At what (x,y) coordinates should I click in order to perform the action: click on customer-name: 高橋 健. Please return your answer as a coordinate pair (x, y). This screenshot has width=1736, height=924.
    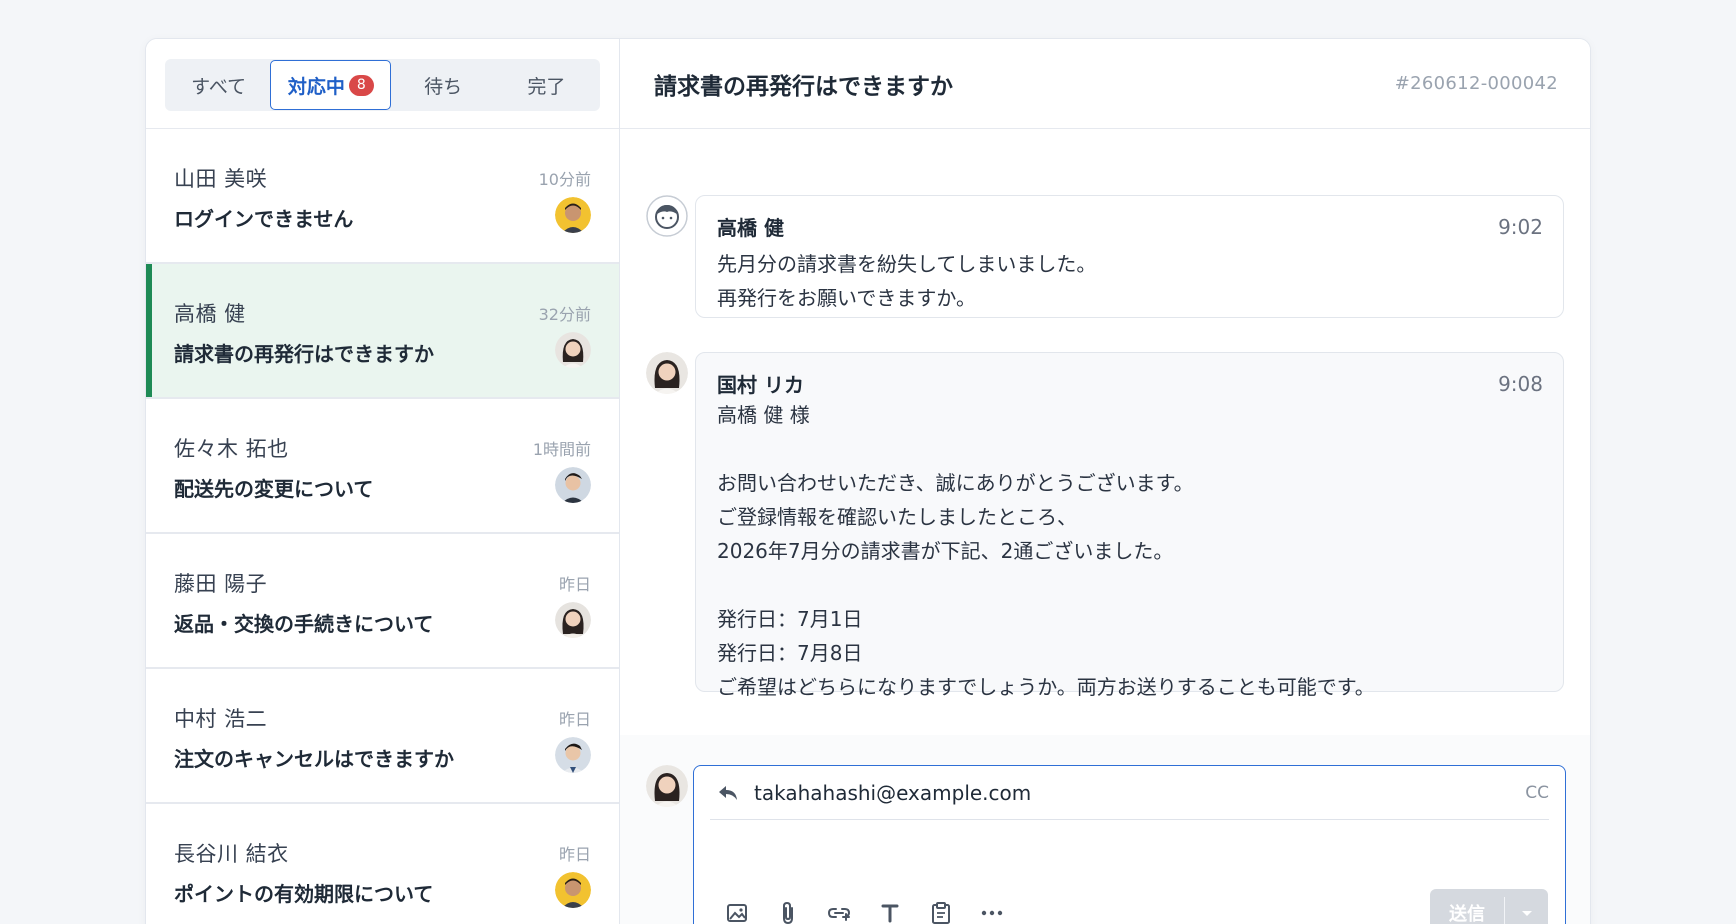
    Looking at the image, I should click on (210, 314).